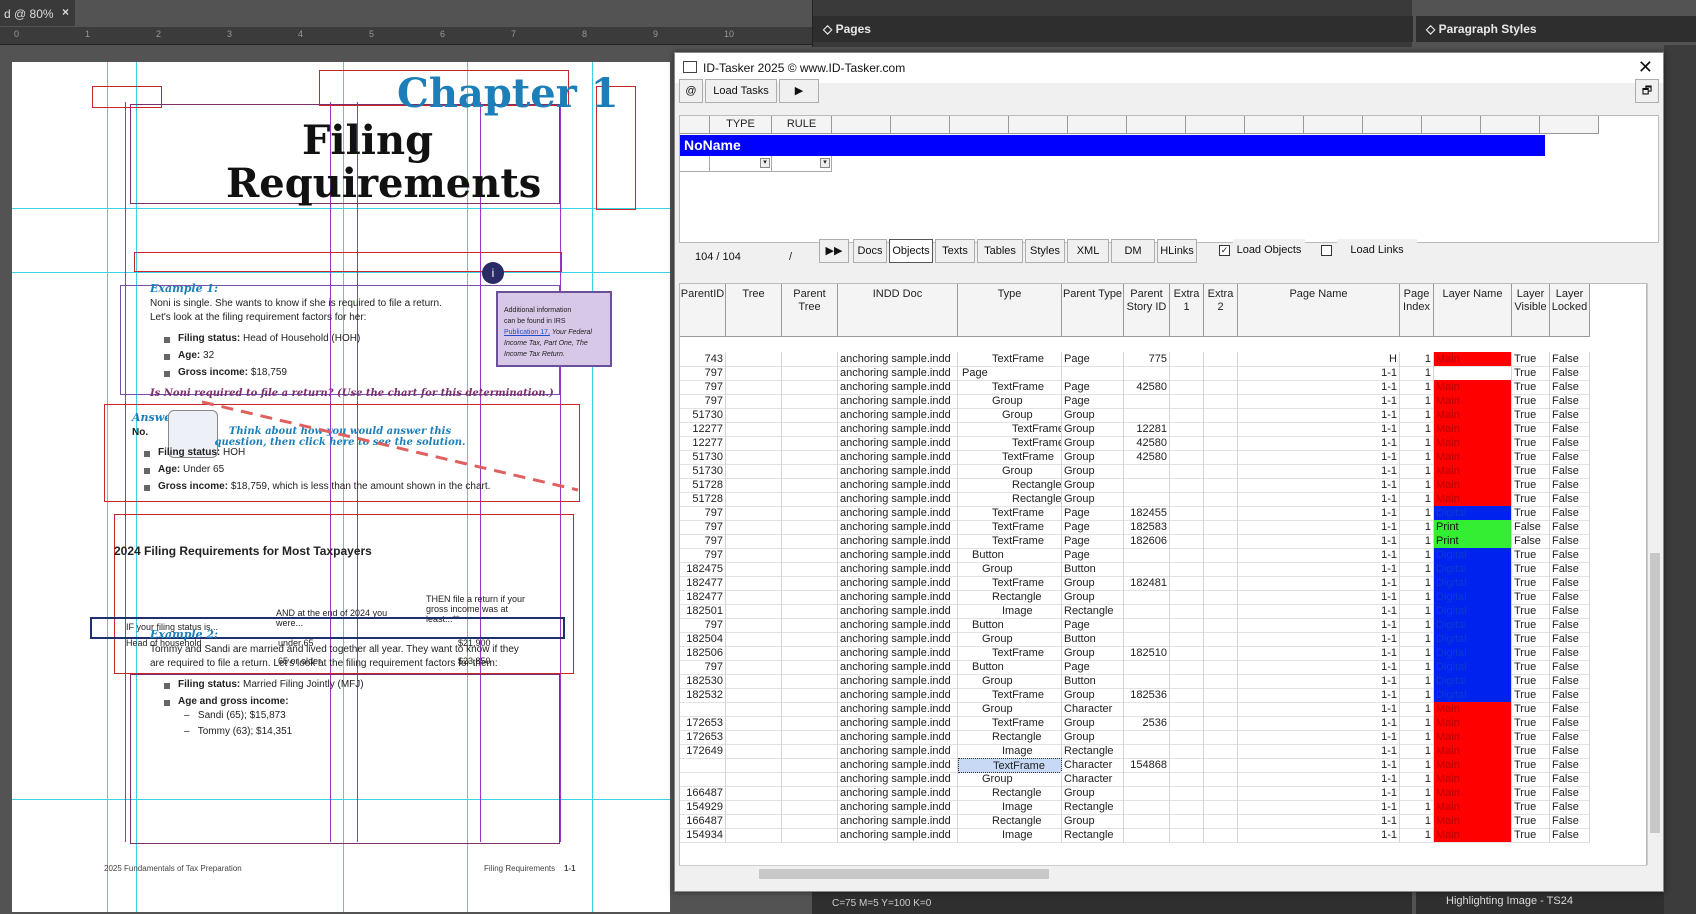 The height and width of the screenshot is (914, 1696). What do you see at coordinates (1147, 527) in the screenshot?
I see `grid-cell: 182583` at bounding box center [1147, 527].